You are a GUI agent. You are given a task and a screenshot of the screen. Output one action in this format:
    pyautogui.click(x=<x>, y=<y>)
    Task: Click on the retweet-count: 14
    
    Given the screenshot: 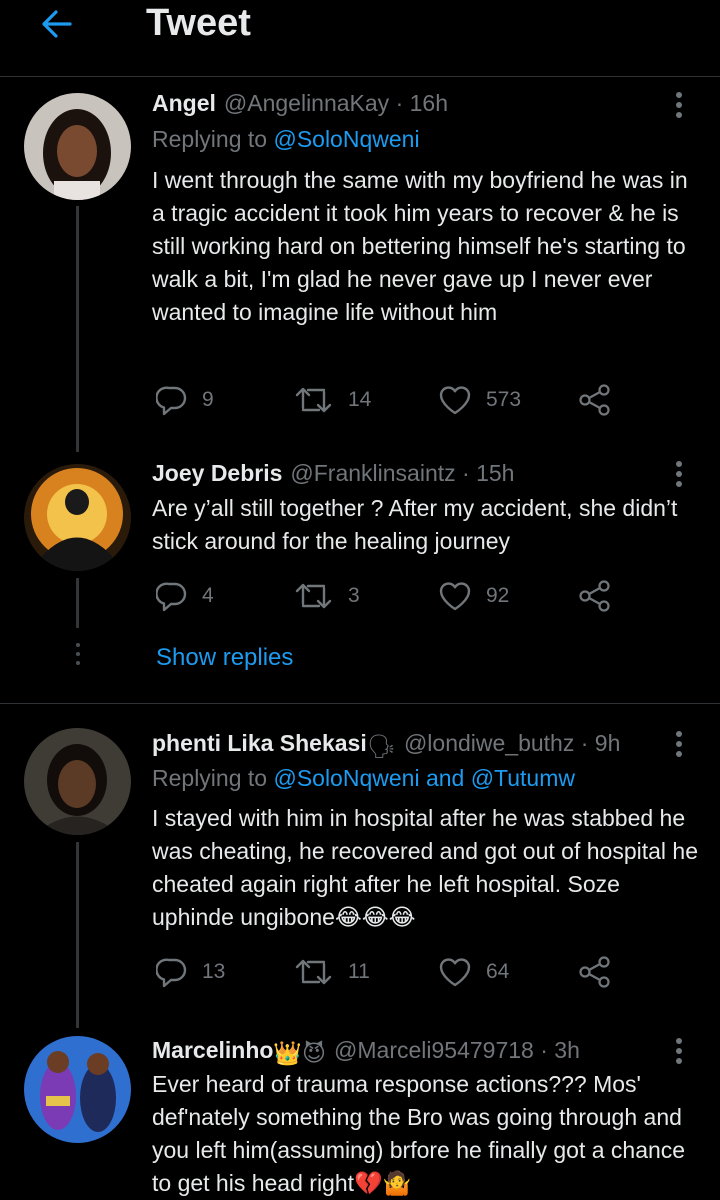 What is the action you would take?
    pyautogui.click(x=360, y=399)
    